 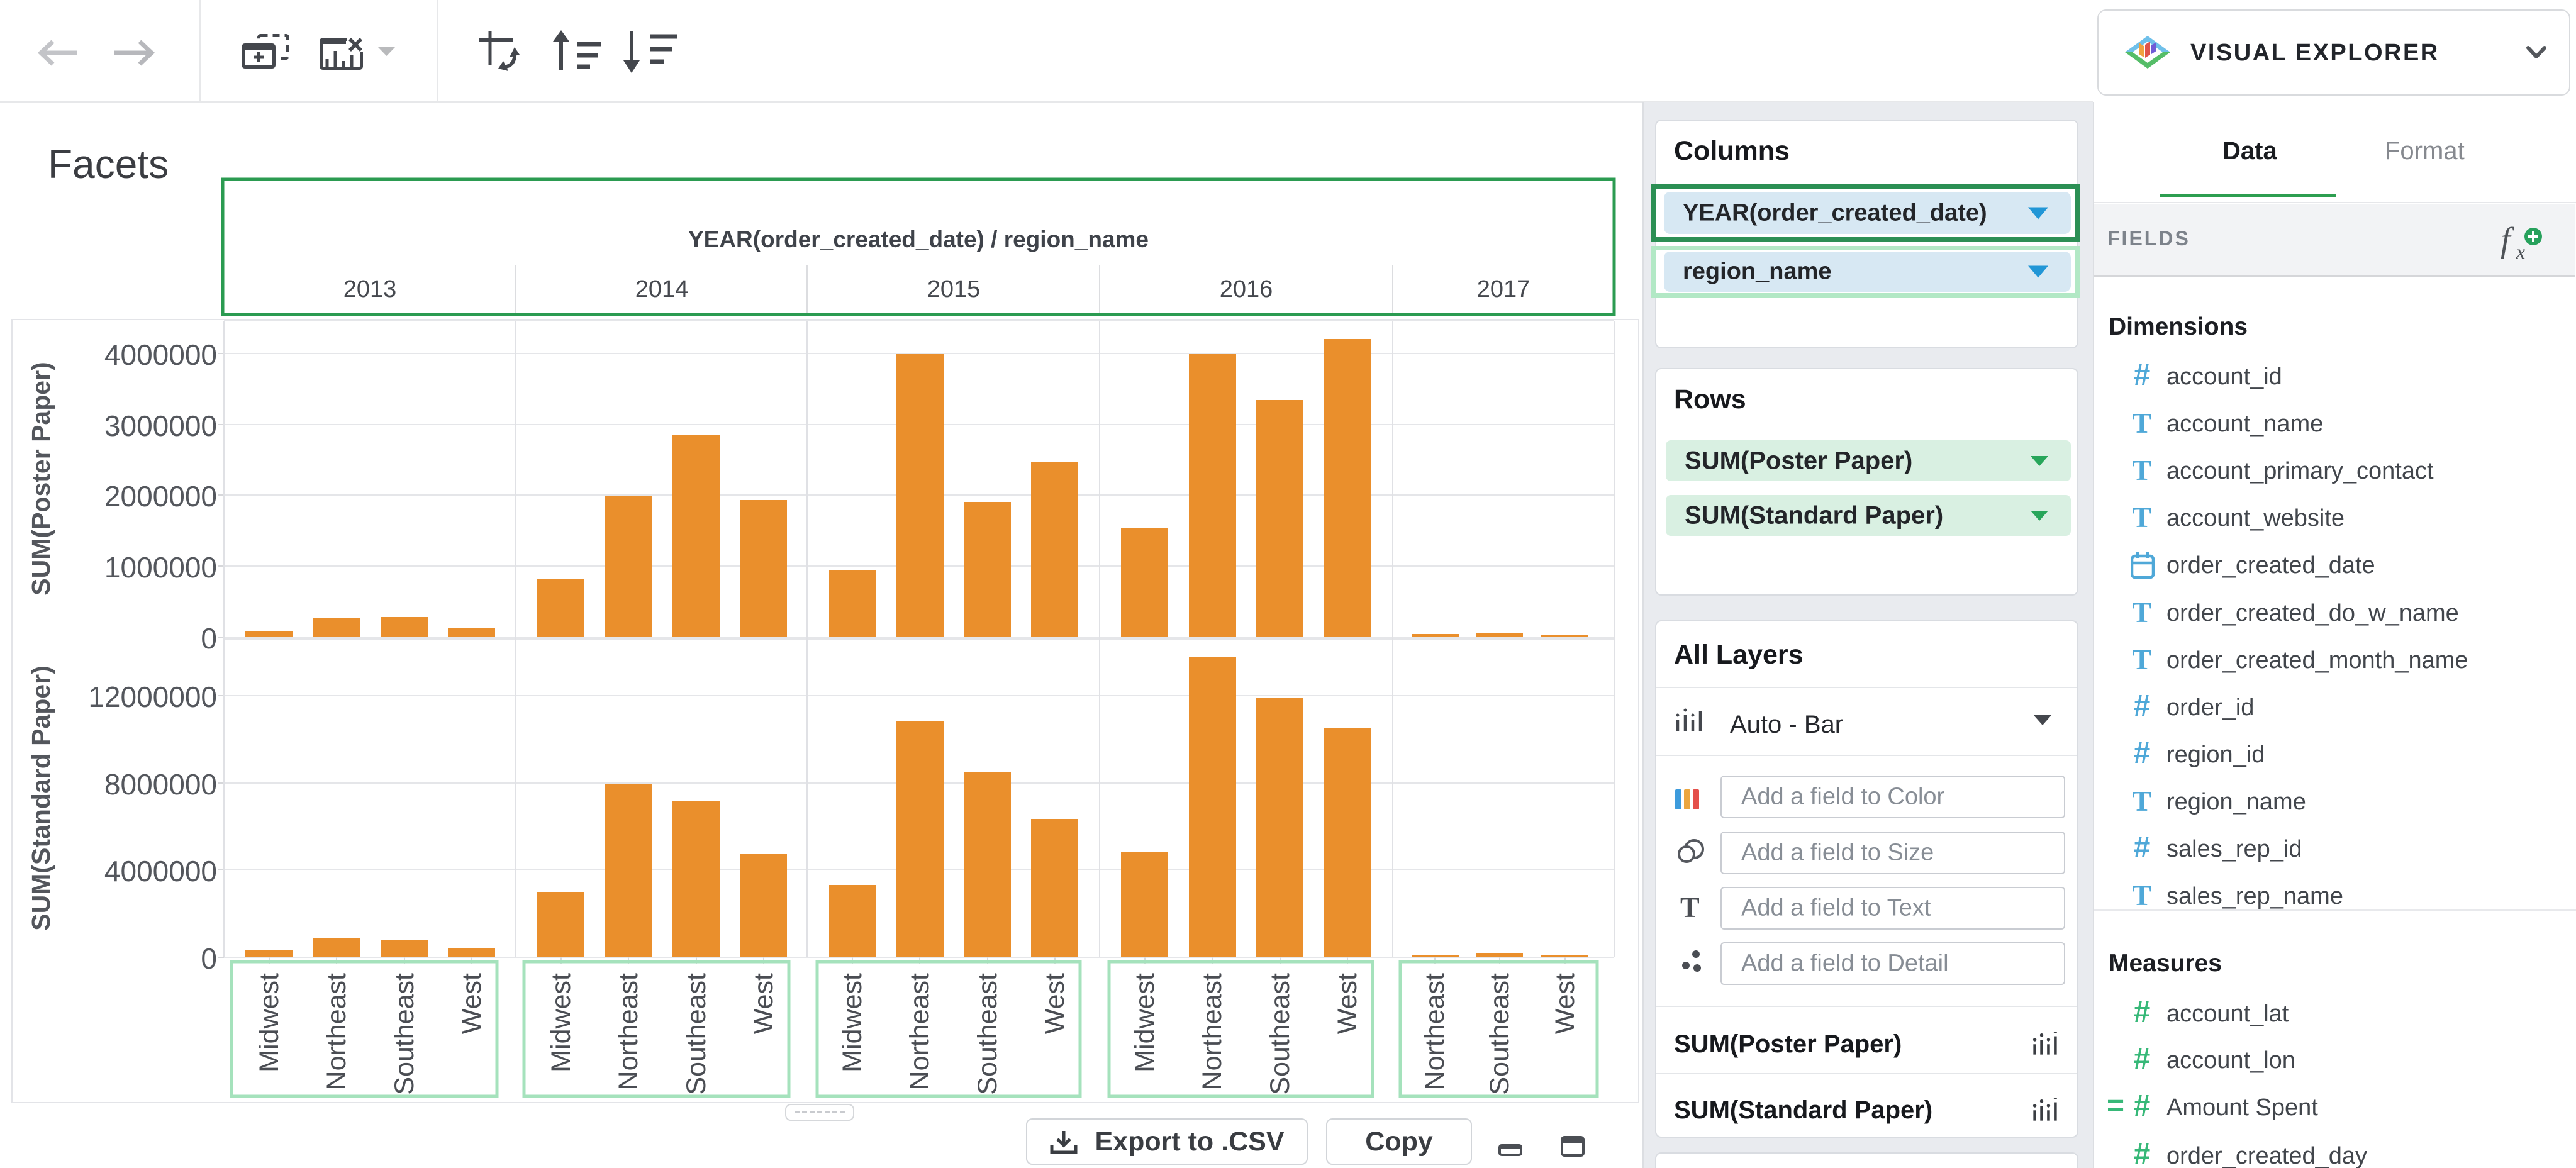 What do you see at coordinates (2508, 240) in the screenshot?
I see `svg-text: f` at bounding box center [2508, 240].